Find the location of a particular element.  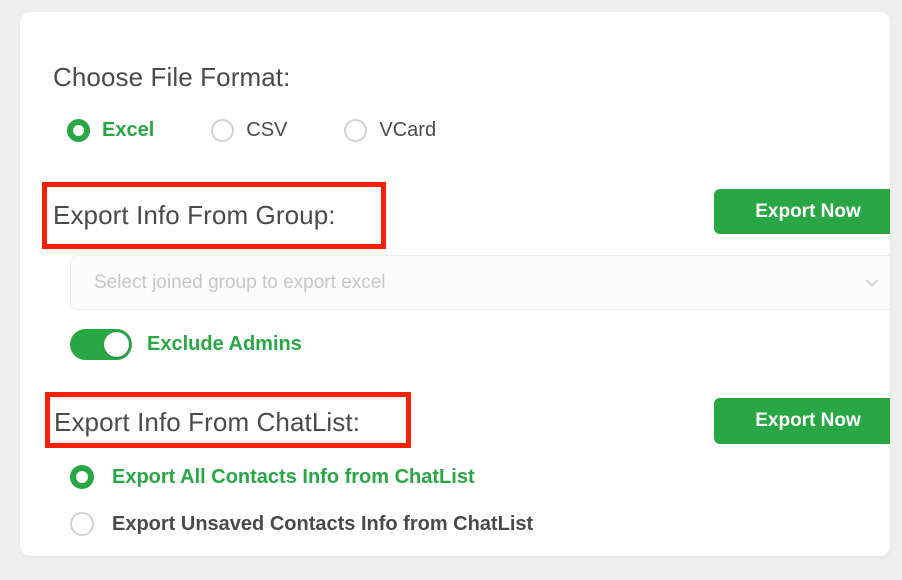

export-chatlist-now-button: Export Now is located at coordinates (802, 421).